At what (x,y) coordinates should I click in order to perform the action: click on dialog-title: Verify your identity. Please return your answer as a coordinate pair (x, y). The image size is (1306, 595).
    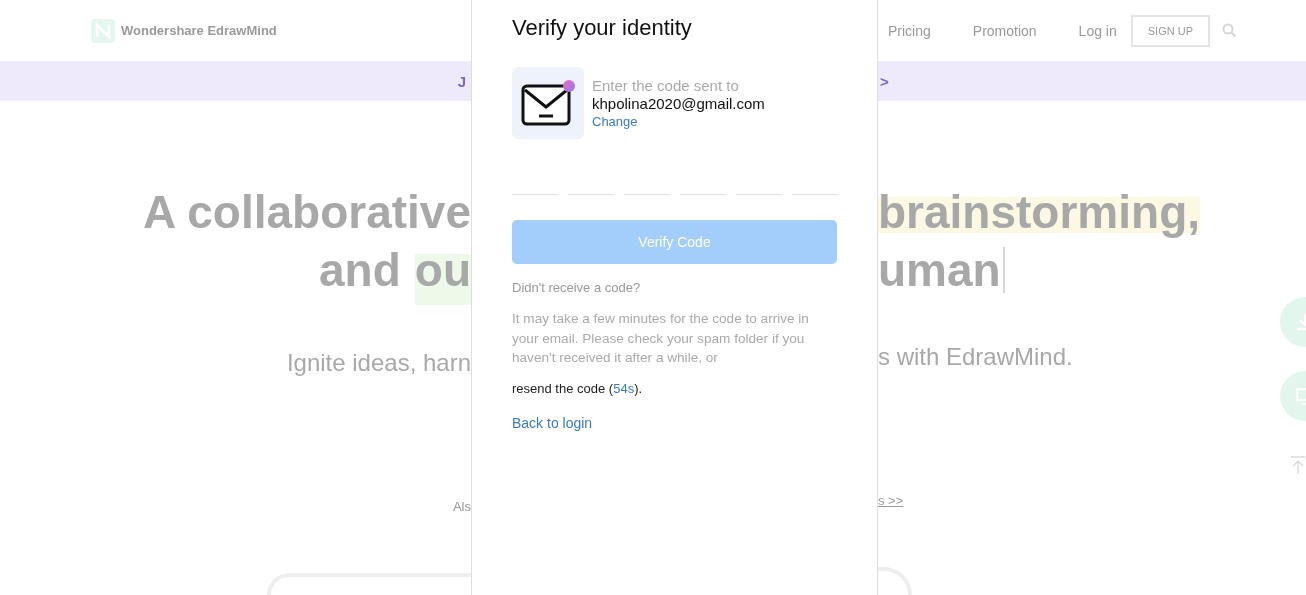
    Looking at the image, I should click on (602, 28).